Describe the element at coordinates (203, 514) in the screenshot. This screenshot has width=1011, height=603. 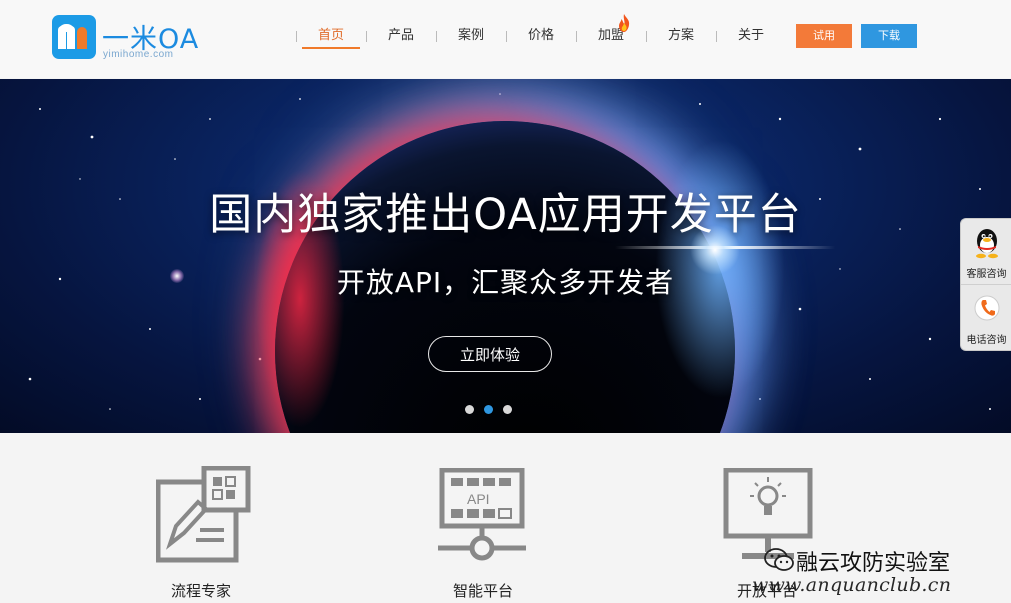
I see `workflow-document-icon` at that location.